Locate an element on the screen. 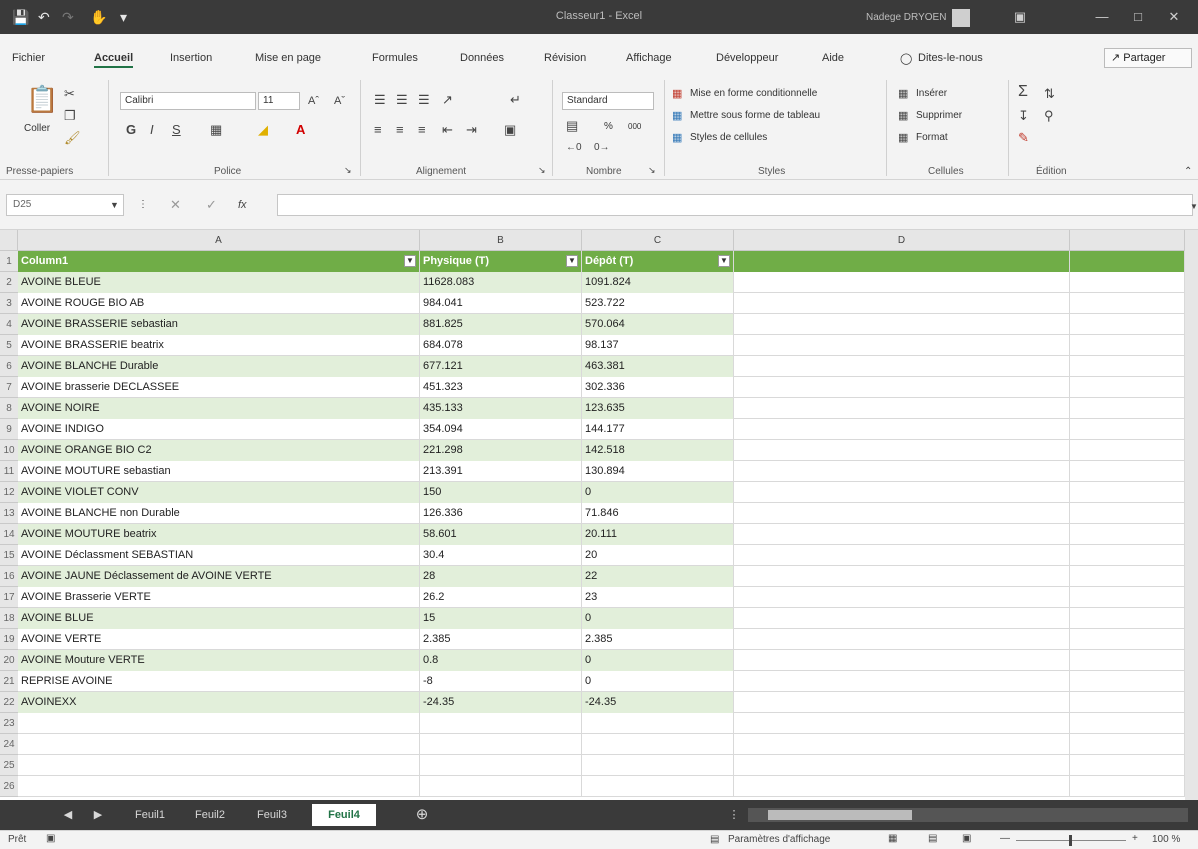  increase-decimal-icon: ←0 is located at coordinates (574, 148).